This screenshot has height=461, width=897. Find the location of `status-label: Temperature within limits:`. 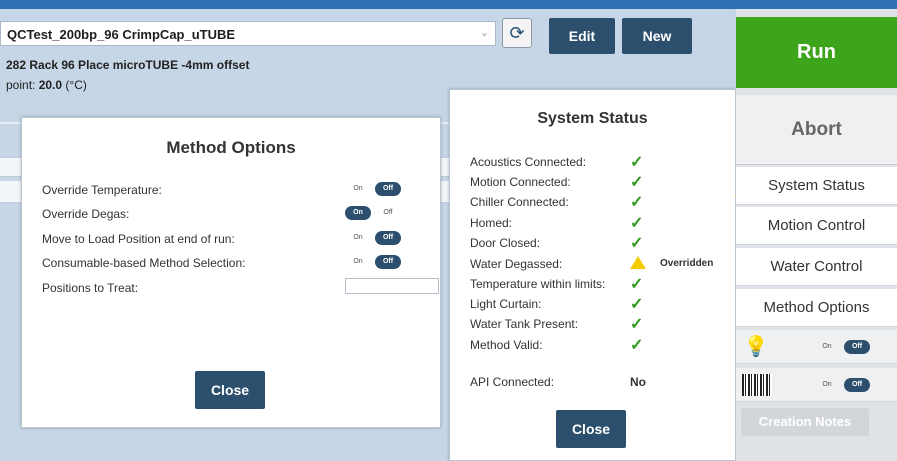

status-label: Temperature within limits: is located at coordinates (538, 284).